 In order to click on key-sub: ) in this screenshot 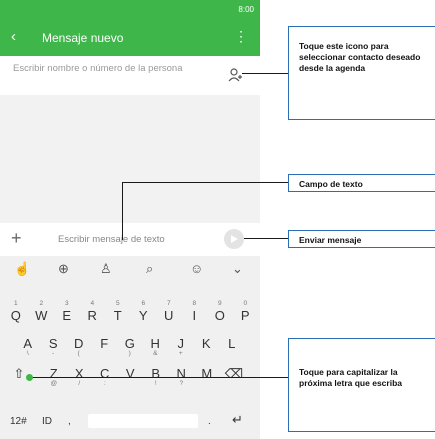, I will do `click(129, 353)`.